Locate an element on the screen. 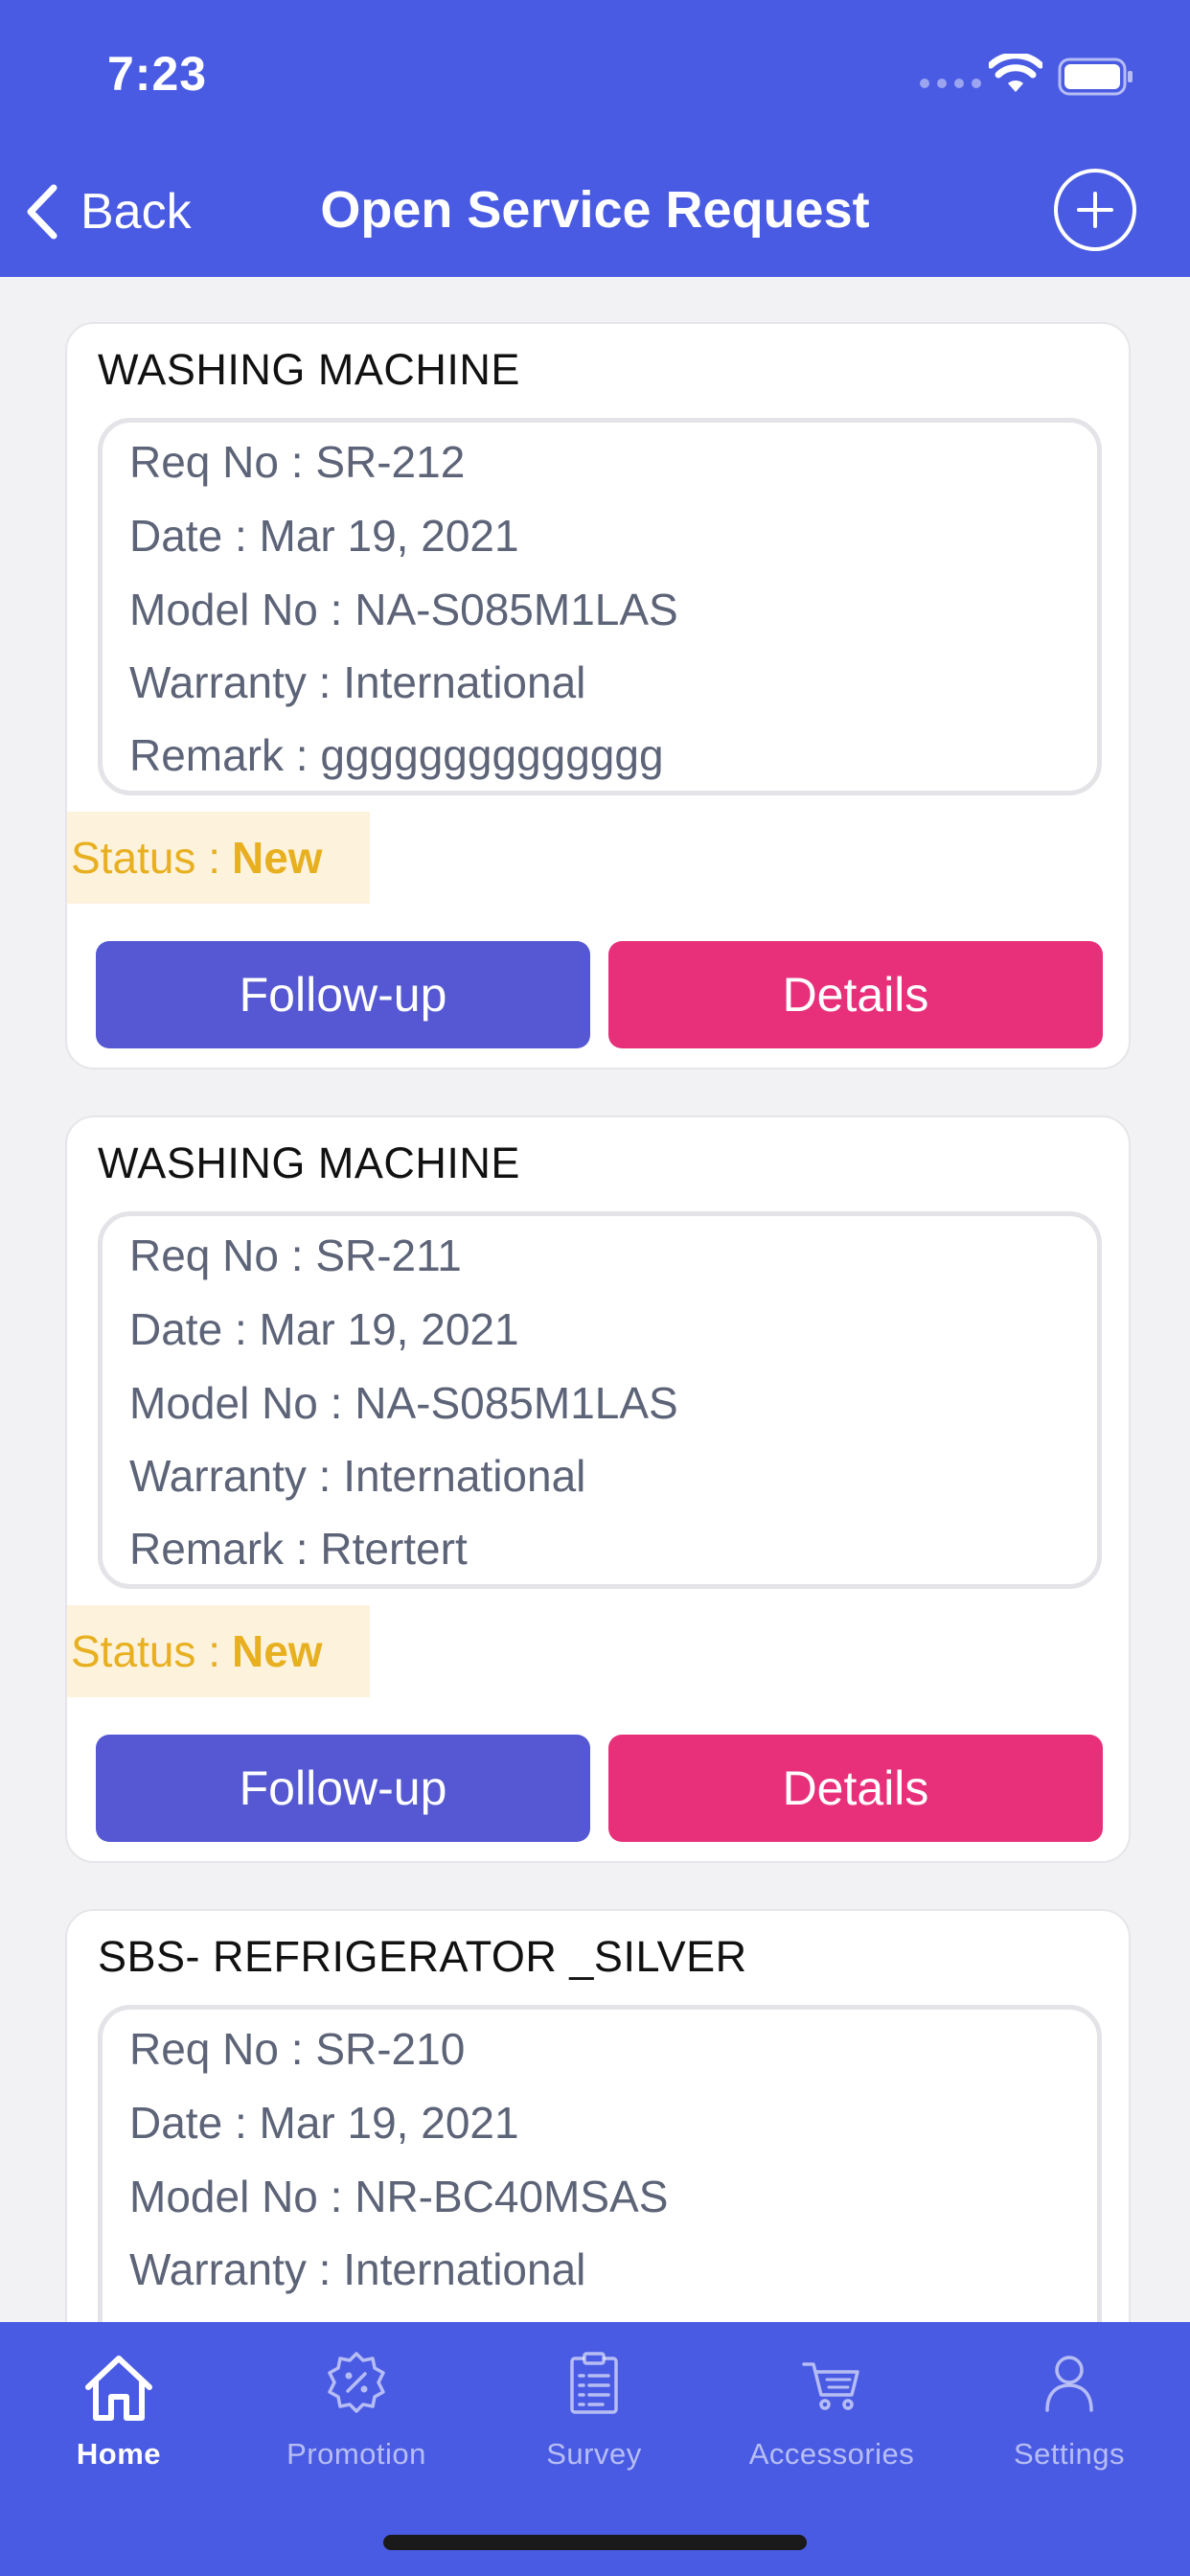  product-name: SBS- REFRIGERATOR _SILVER is located at coordinates (422, 1956).